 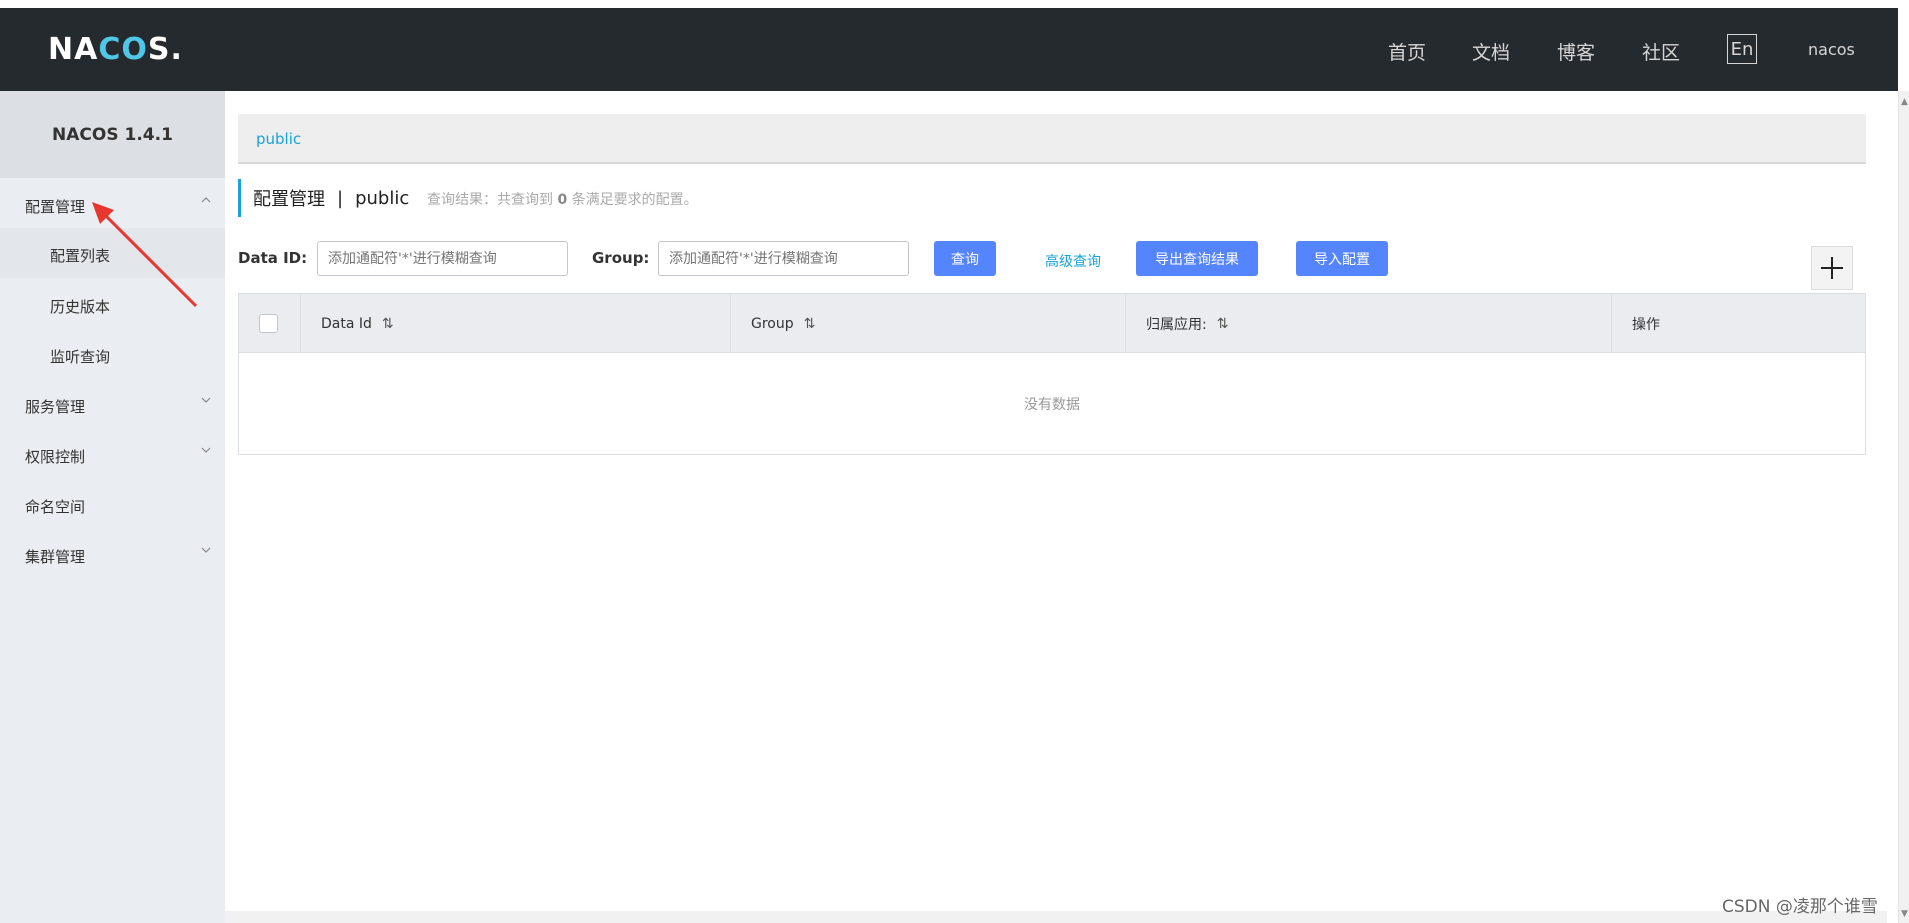 I want to click on menu-namespace: 命名空间, so click(x=55, y=506).